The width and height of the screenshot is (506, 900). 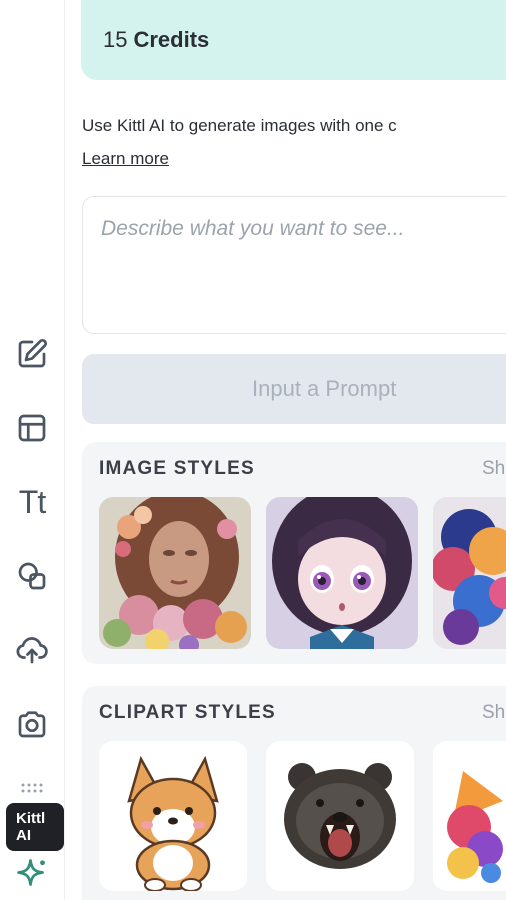 I want to click on bear-sticker-thumbnail, so click(x=340, y=816).